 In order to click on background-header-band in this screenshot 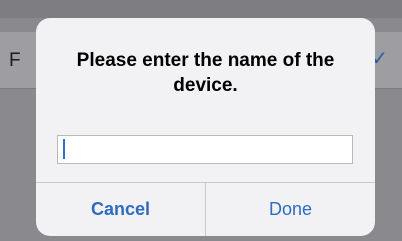, I will do `click(201, 9)`.